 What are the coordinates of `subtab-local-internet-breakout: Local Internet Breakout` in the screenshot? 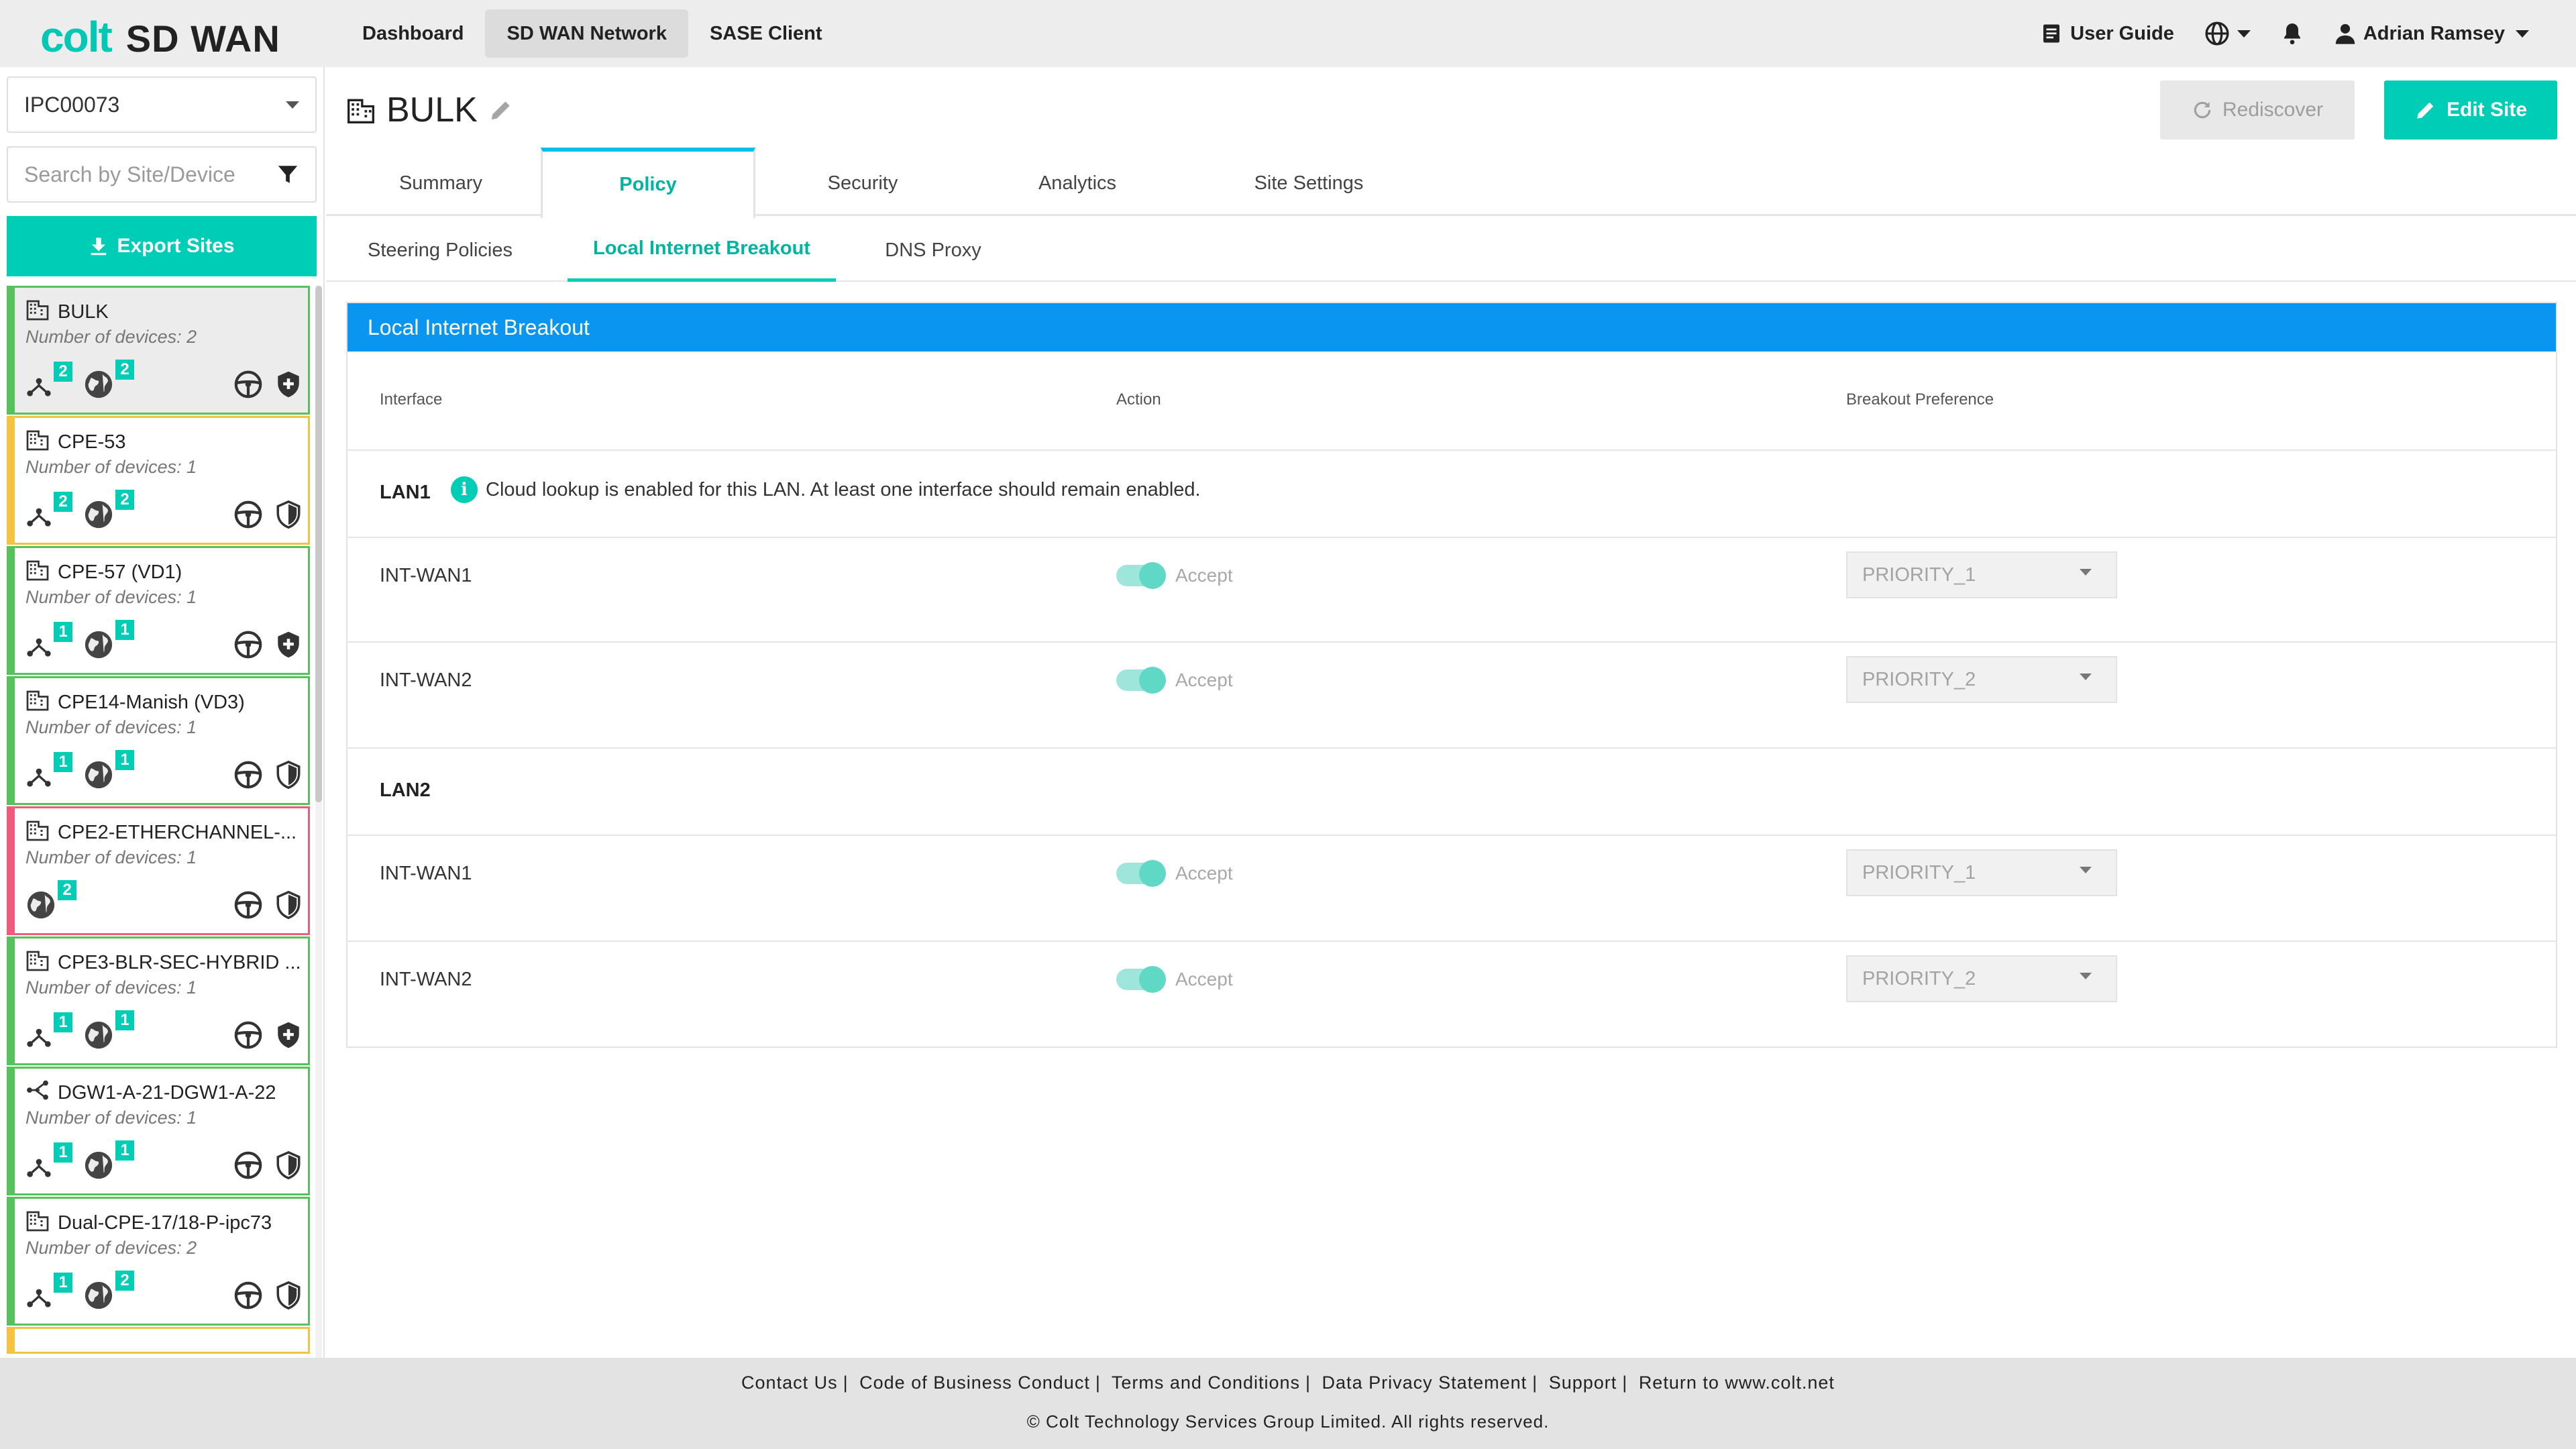 It's located at (702, 250).